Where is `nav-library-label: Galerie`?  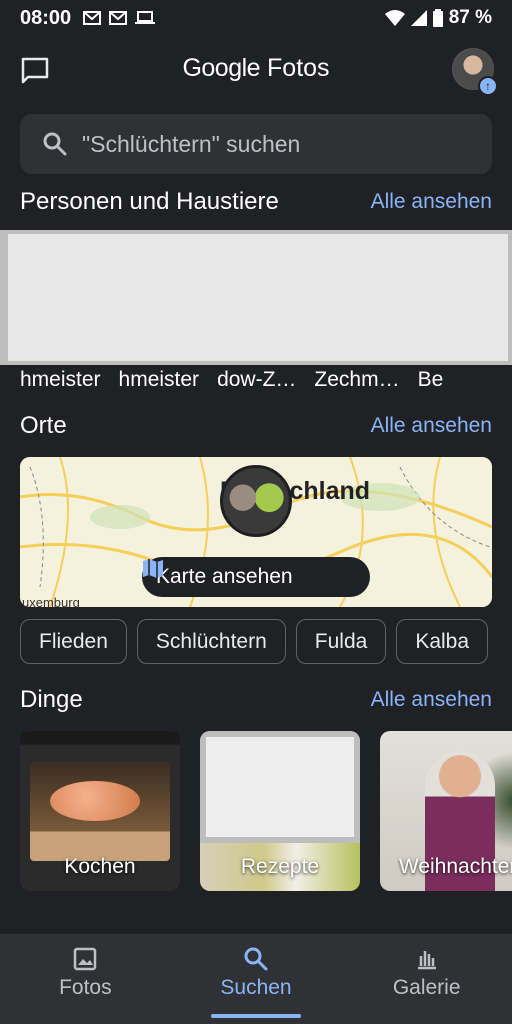 nav-library-label: Galerie is located at coordinates (426, 987).